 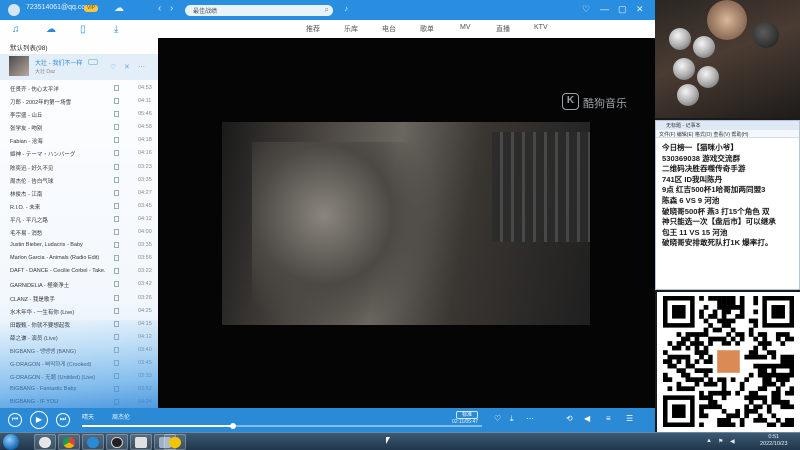 I want to click on list-item: Justin Bieber, Ludacris - Baby 03:35, so click(x=79, y=245).